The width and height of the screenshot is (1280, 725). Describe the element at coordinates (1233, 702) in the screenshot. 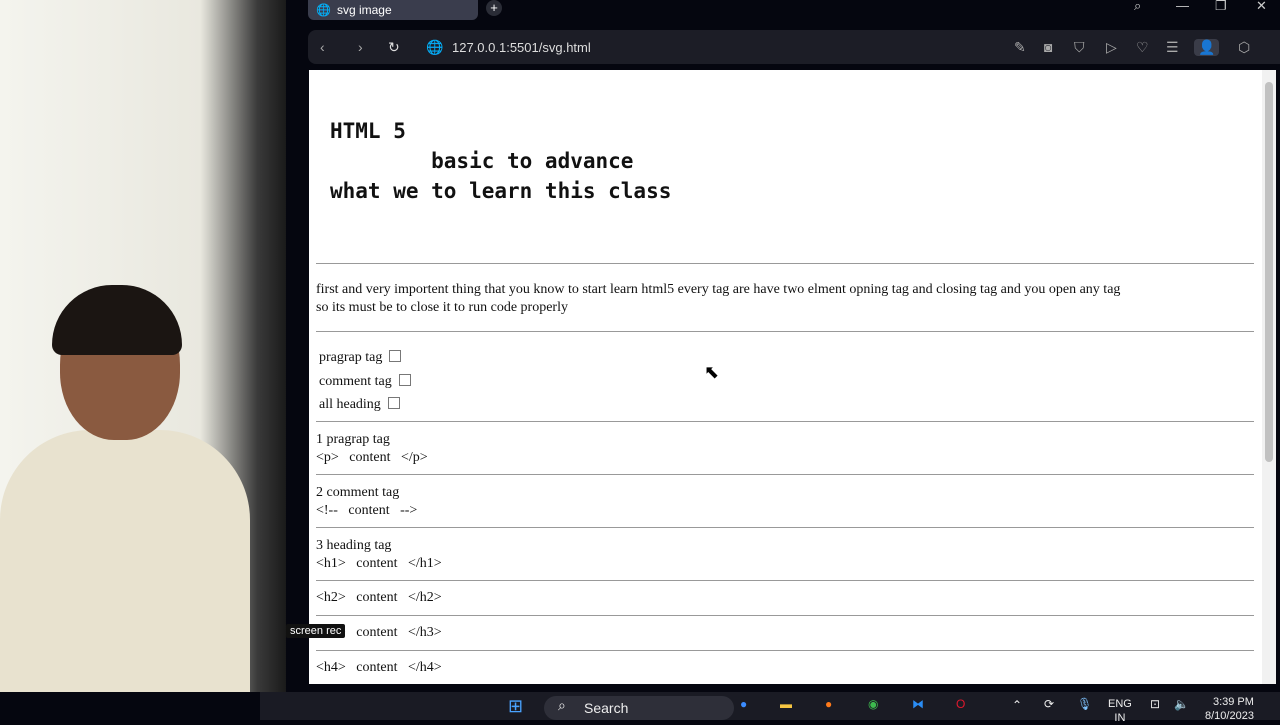

I see `time: 3:39 PM` at that location.